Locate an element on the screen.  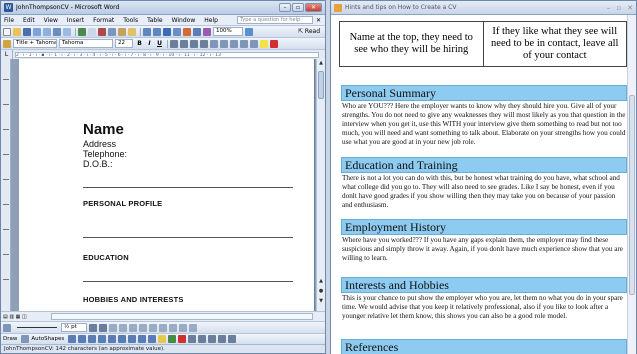
border-icon is located at coordinates (103, 327).